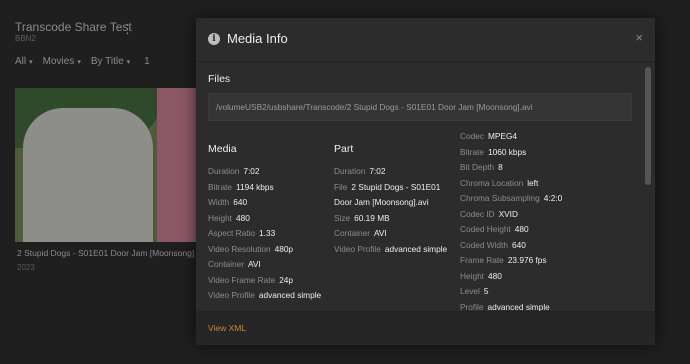  I want to click on info-row: Size 60.19 MB, so click(394, 219).